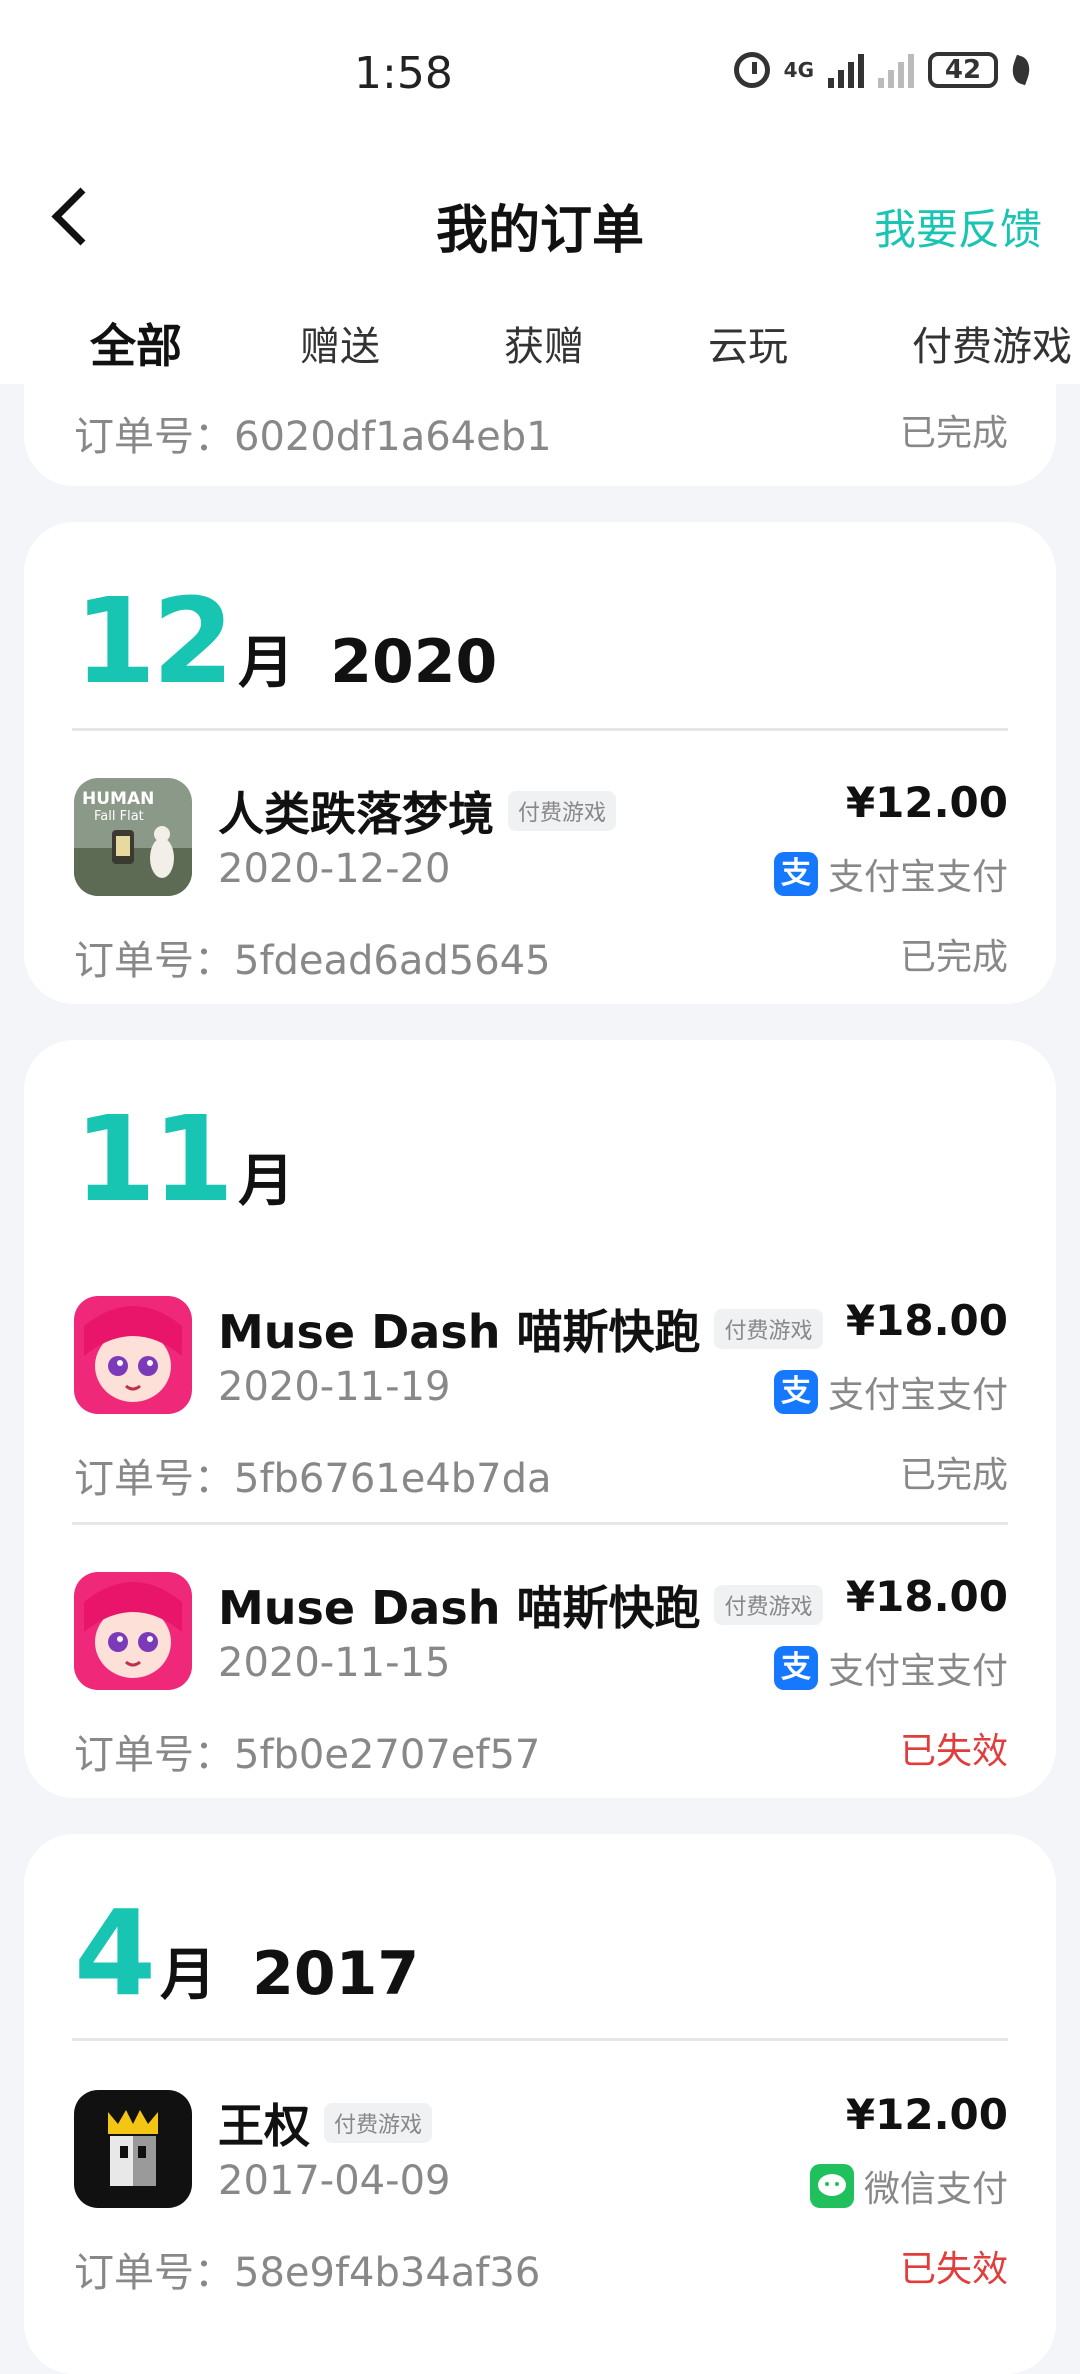 Image resolution: width=1080 pixels, height=2374 pixels. Describe the element at coordinates (992, 343) in the screenshot. I see `tab-paid-games: 付费游戏` at that location.